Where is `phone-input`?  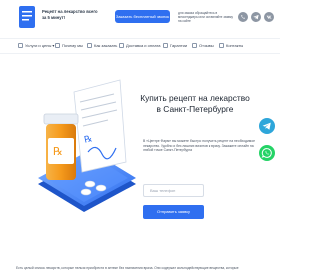
phone-input is located at coordinates (173, 190).